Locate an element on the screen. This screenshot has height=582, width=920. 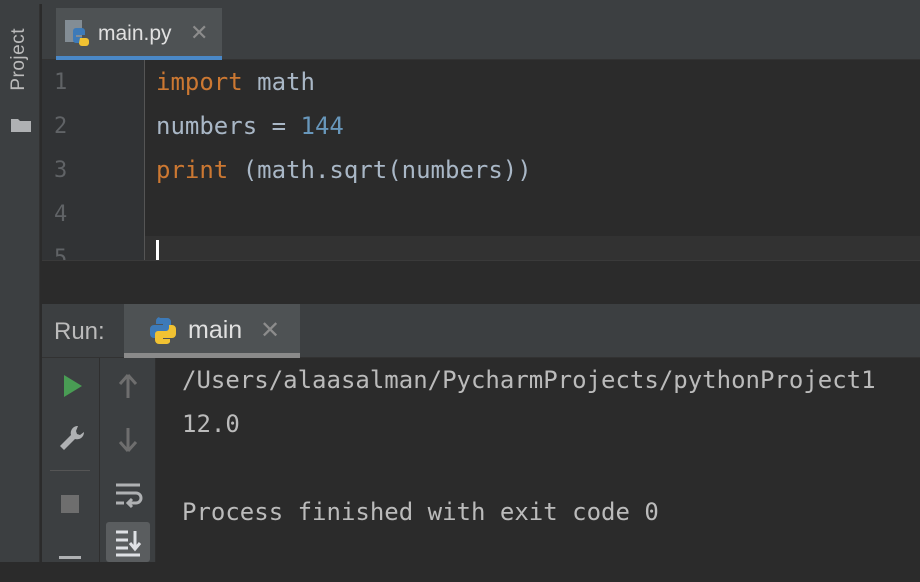
console-line: 12.0 is located at coordinates (211, 424).